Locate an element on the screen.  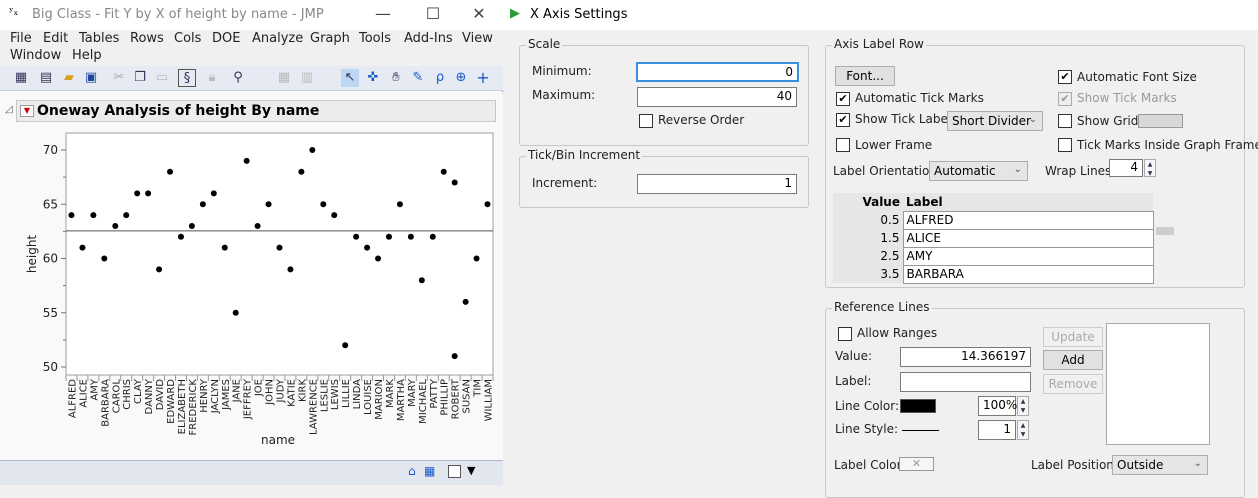
label-color-swatch: ✕ is located at coordinates (916, 464).